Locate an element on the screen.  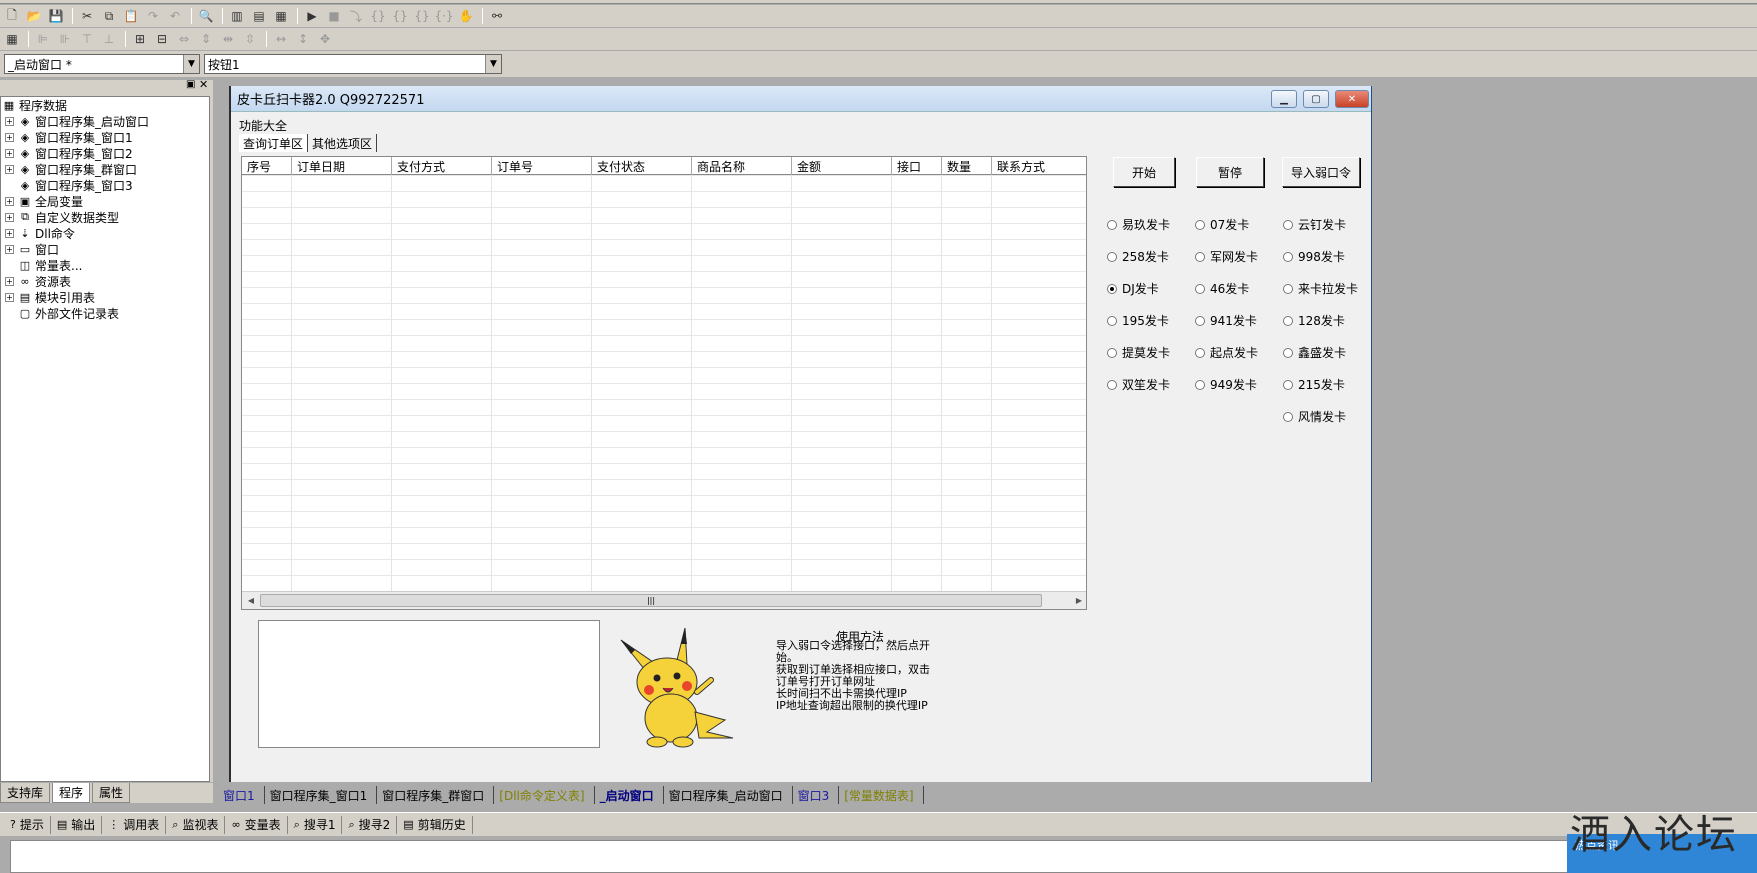
column-header: 数量 is located at coordinates (967, 166).